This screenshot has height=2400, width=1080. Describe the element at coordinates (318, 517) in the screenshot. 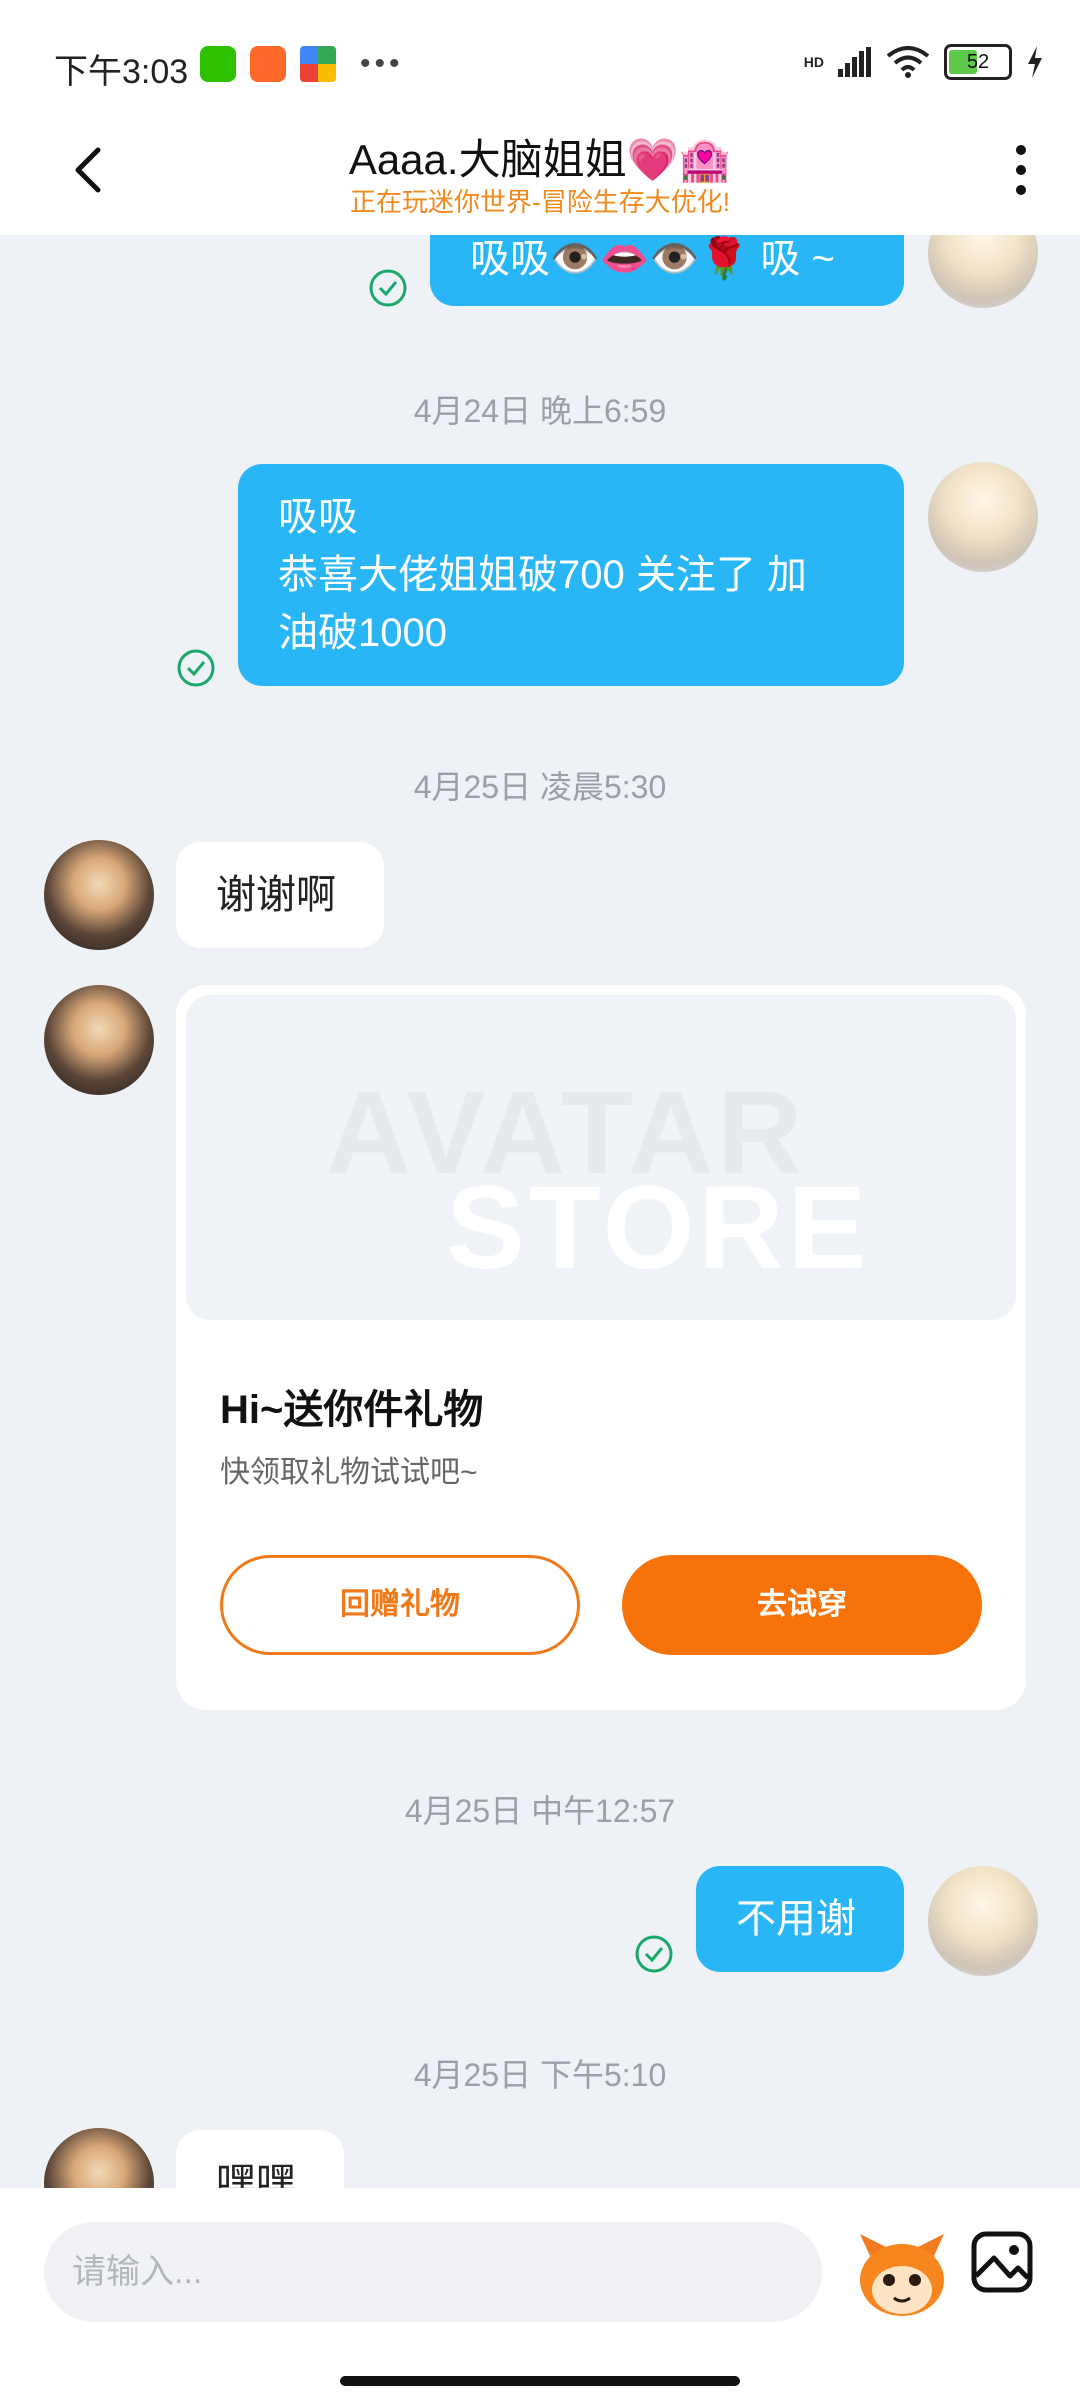

I see `message-line: 吸吸` at that location.